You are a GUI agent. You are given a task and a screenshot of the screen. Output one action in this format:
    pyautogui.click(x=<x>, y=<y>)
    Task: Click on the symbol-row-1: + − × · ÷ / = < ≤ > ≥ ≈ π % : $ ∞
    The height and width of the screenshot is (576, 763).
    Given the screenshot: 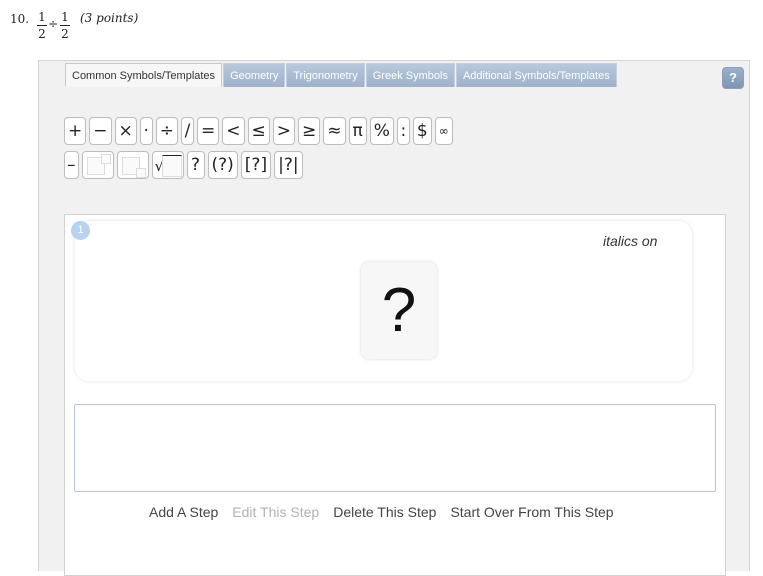 What is the action you would take?
    pyautogui.click(x=258, y=131)
    